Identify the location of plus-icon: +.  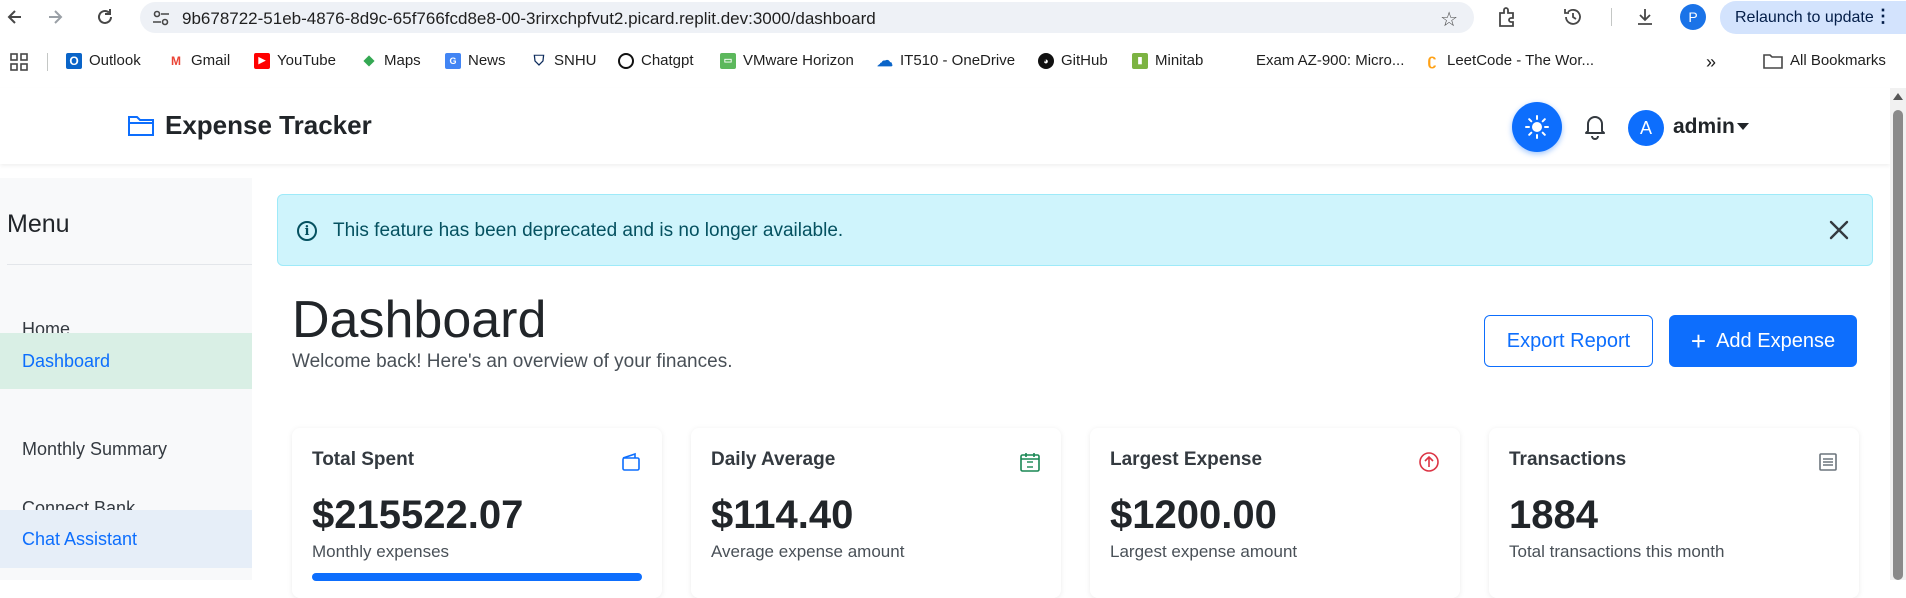
(1698, 341).